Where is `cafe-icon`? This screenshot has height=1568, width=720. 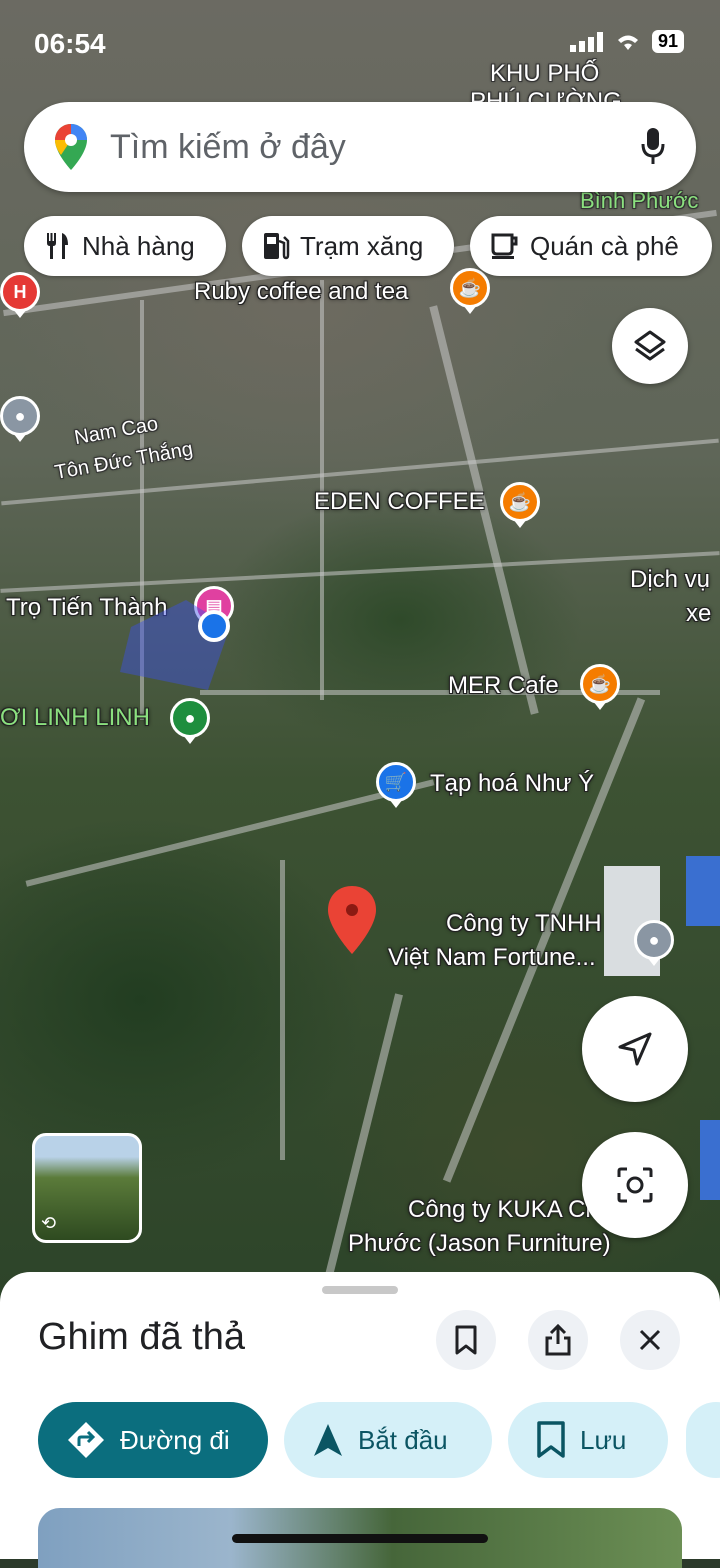 cafe-icon is located at coordinates (504, 246).